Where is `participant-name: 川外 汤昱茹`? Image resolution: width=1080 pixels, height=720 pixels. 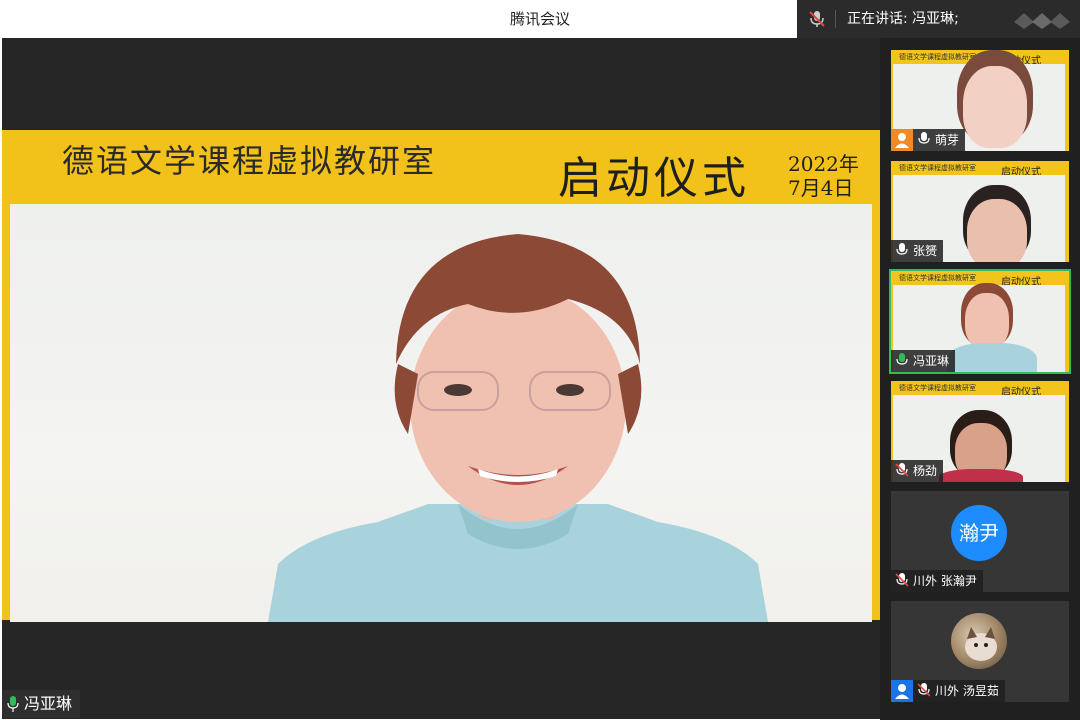
participant-name: 川外 汤昱茹 is located at coordinates (967, 691).